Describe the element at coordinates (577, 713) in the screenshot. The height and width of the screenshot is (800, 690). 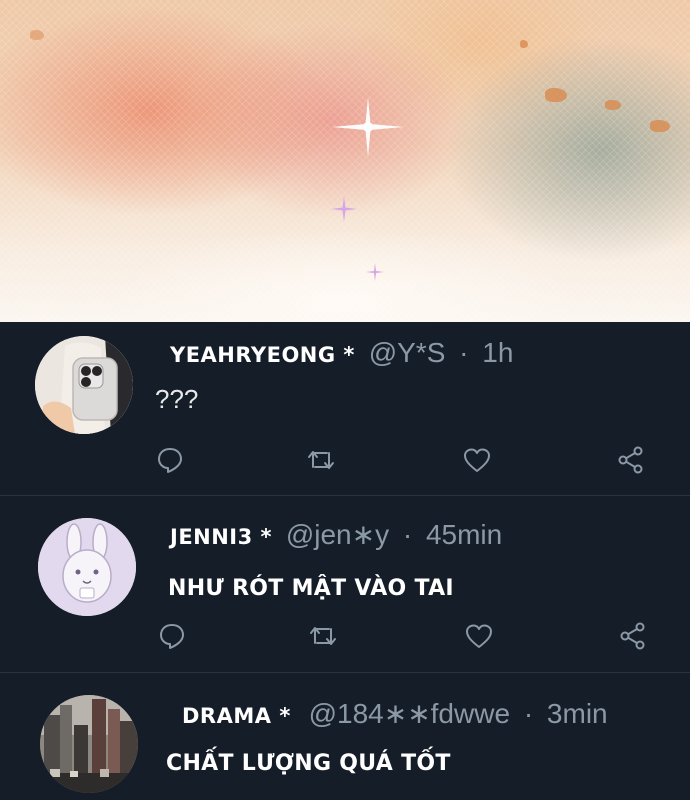
I see `timestamp: 3min` at that location.